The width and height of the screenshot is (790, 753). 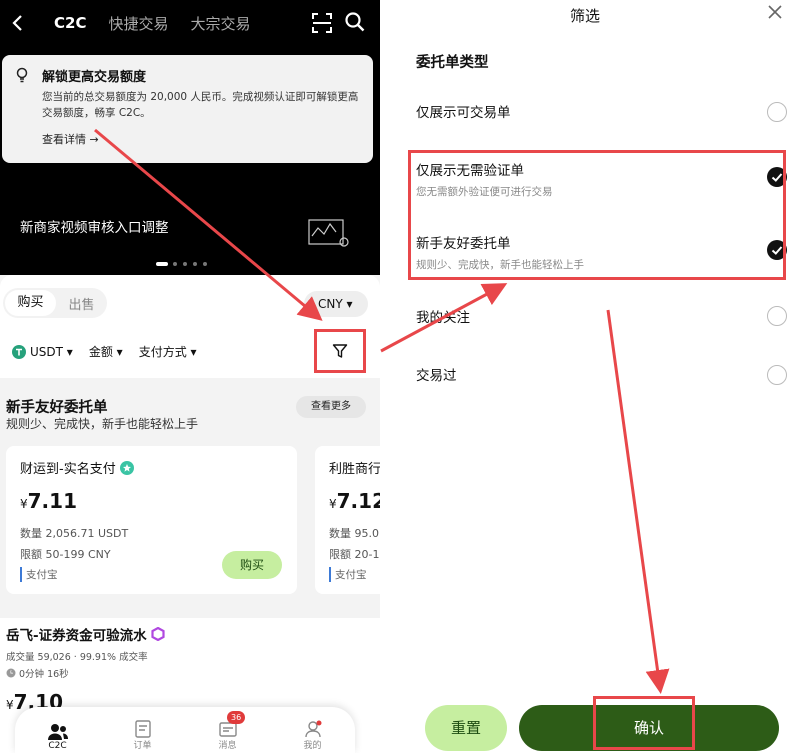 What do you see at coordinates (354, 533) in the screenshot?
I see `quantity: 数量 95.0` at bounding box center [354, 533].